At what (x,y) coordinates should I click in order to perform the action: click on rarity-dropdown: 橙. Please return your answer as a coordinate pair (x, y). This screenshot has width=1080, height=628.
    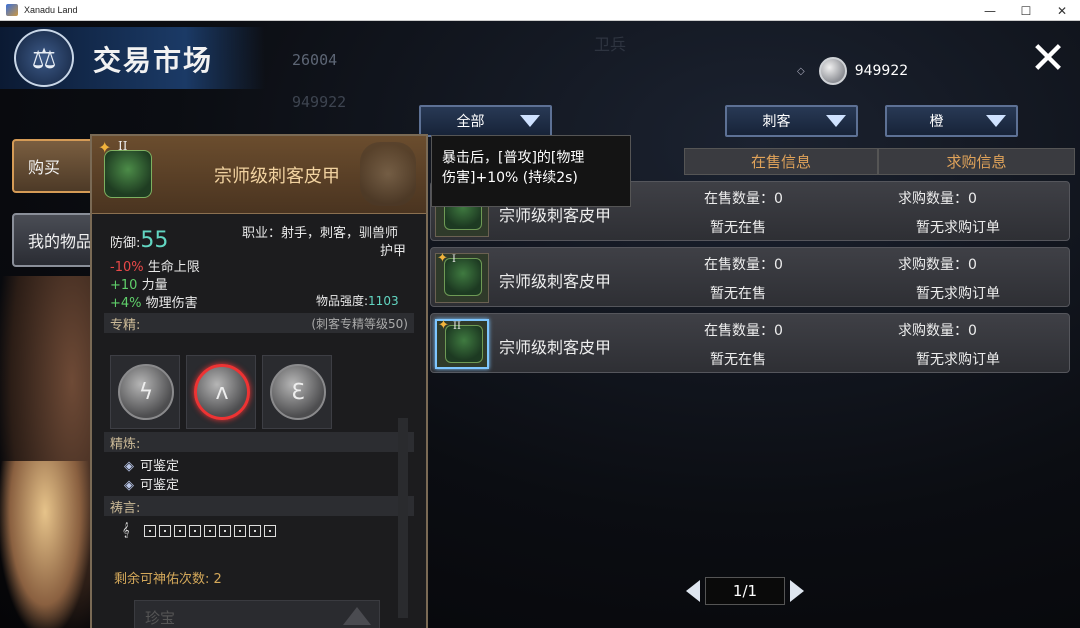
    Looking at the image, I should click on (951, 121).